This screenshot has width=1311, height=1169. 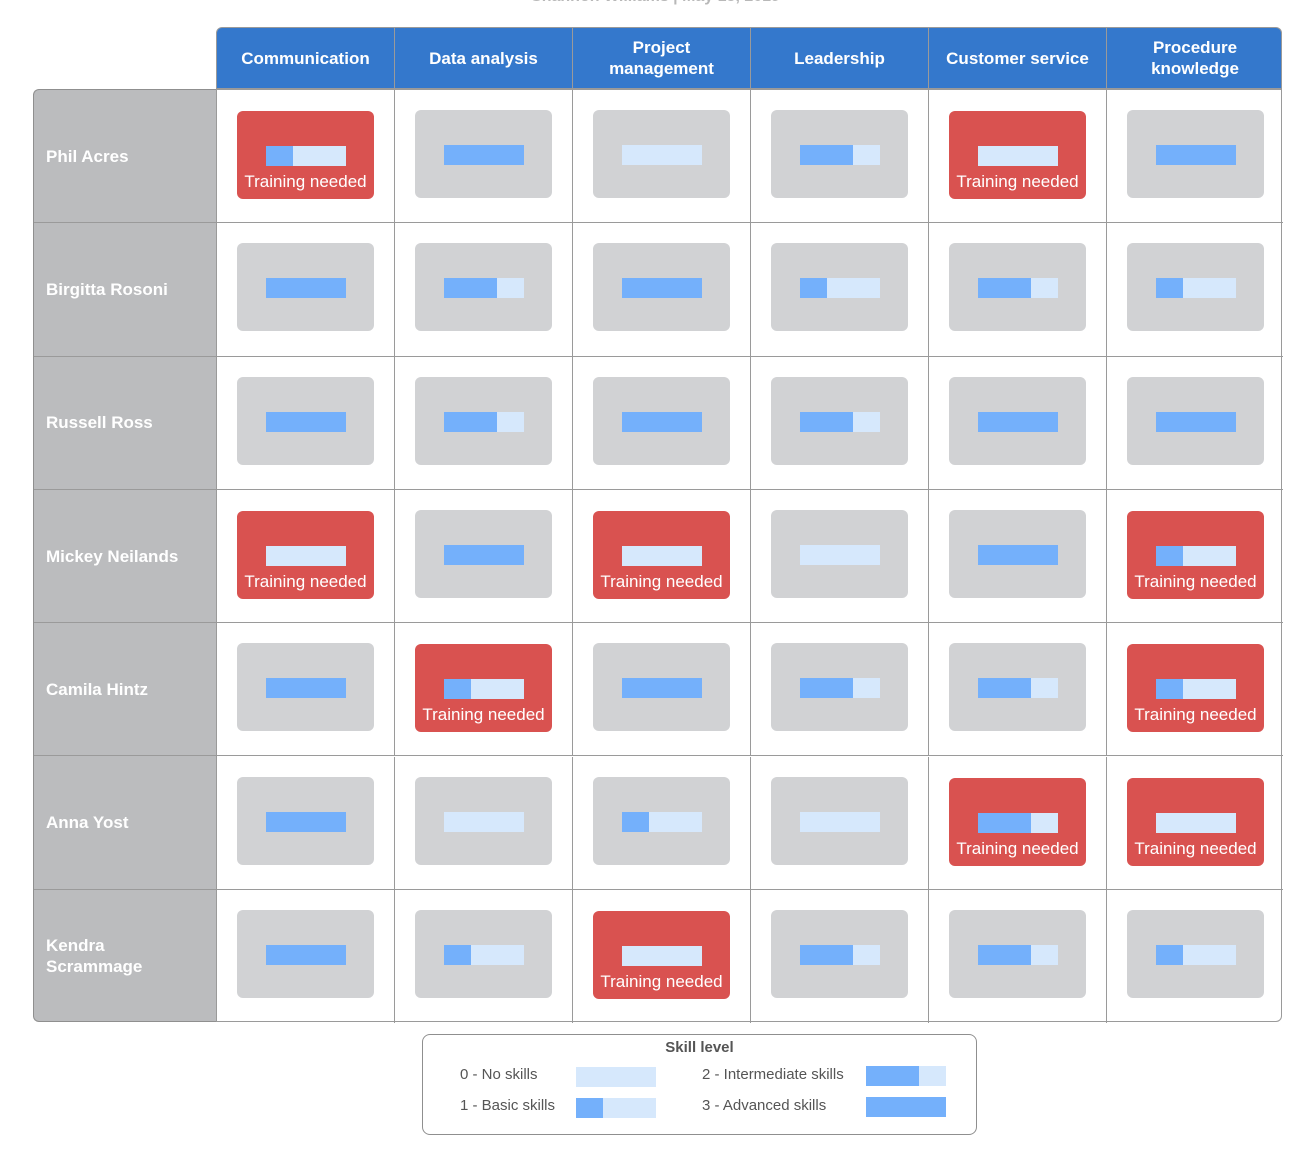 I want to click on skill-cell-kendra-scrammage-procedure-knowledge, so click(x=1195, y=956).